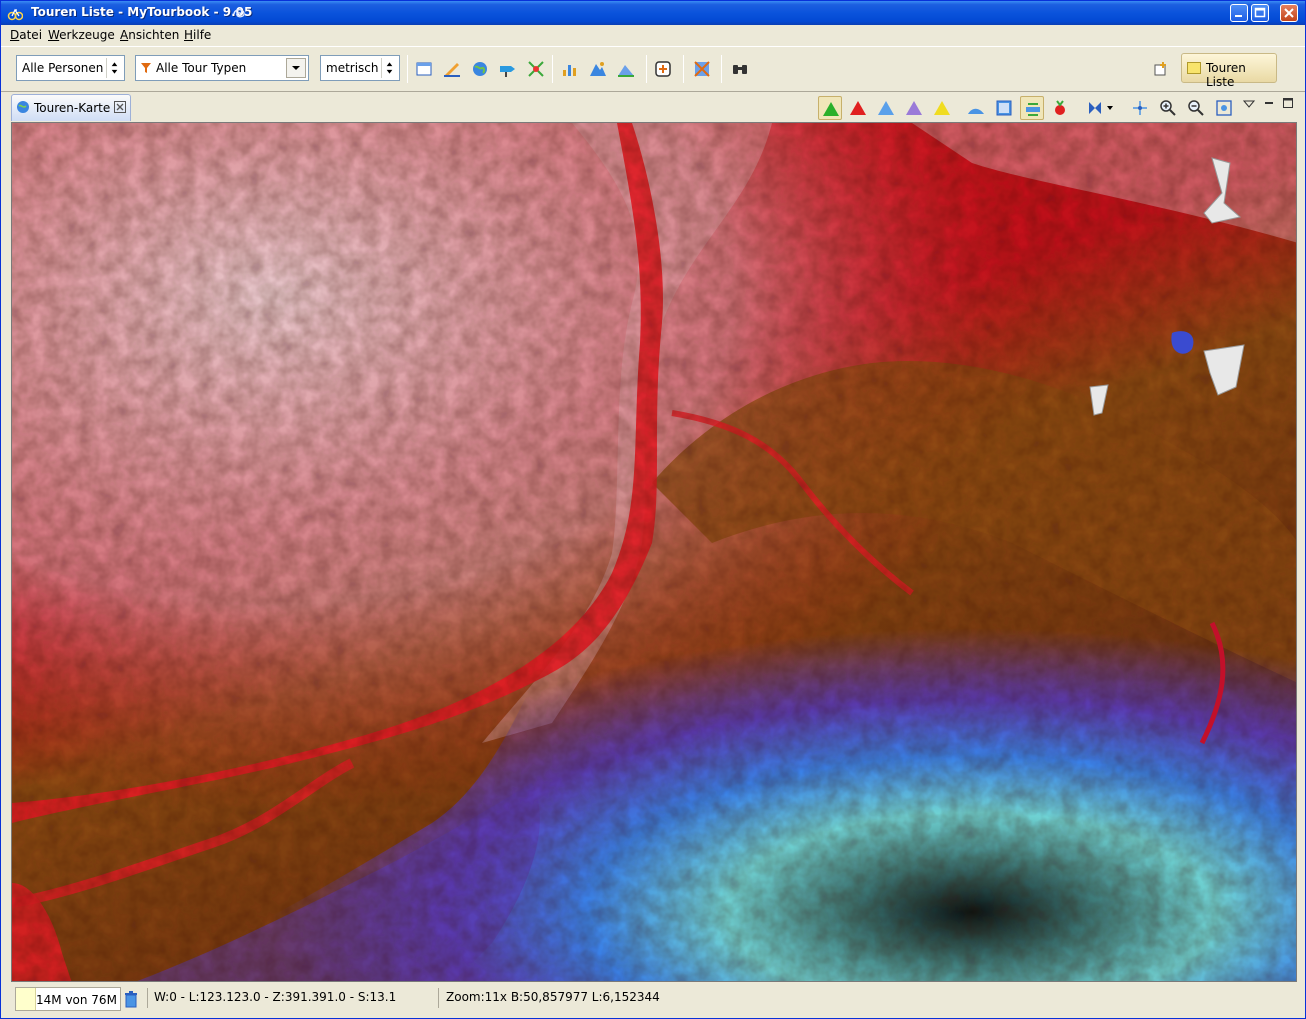 The image size is (1306, 1019). Describe the element at coordinates (424, 69) in the screenshot. I see `import-icon` at that location.